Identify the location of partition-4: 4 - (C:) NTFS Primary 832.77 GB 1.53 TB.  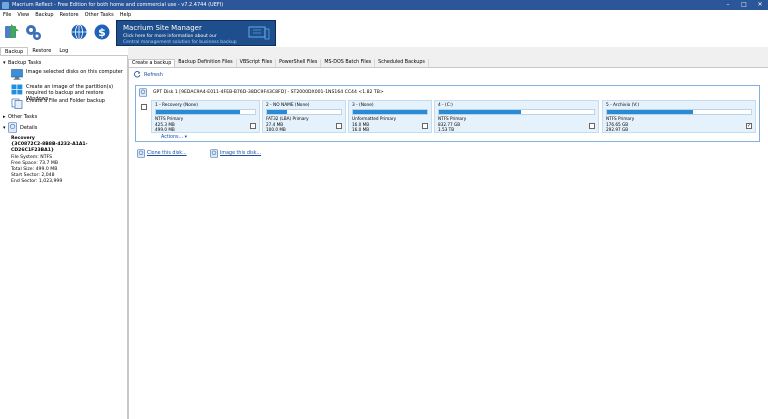
(516, 116).